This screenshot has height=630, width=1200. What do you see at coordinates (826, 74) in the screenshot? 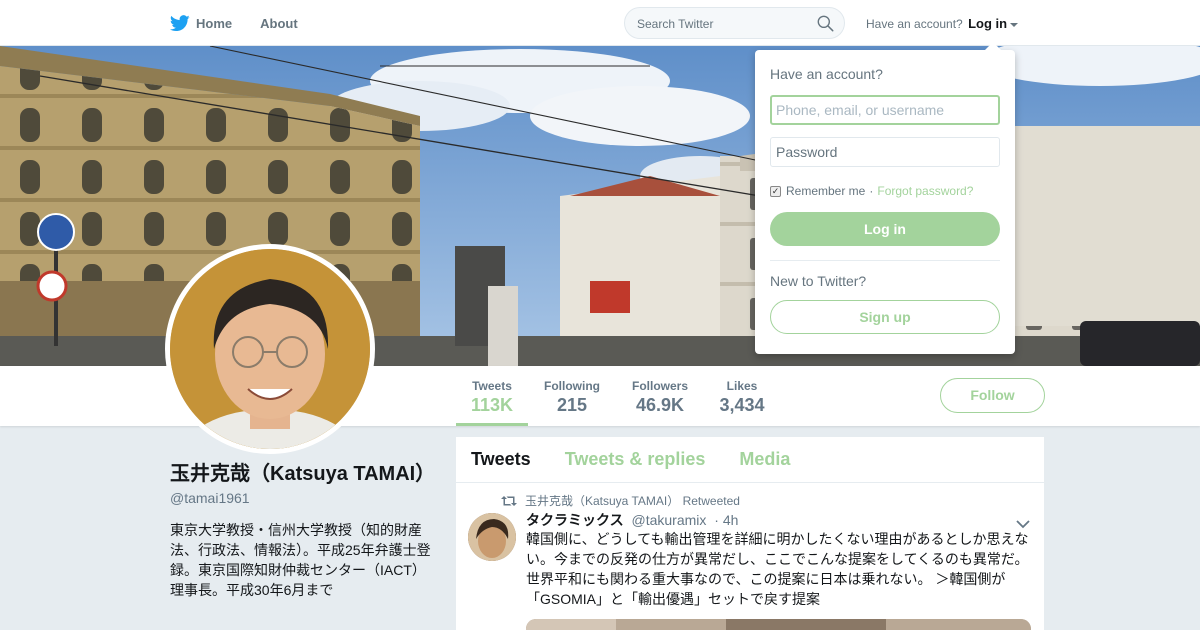
I see `dropdown-title: Have an account?` at bounding box center [826, 74].